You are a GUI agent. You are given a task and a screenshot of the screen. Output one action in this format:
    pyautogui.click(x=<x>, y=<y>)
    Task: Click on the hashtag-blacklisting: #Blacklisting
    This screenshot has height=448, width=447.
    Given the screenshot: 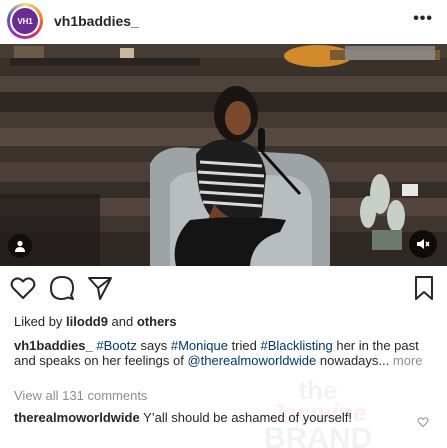 What is the action you would take?
    pyautogui.click(x=296, y=345)
    